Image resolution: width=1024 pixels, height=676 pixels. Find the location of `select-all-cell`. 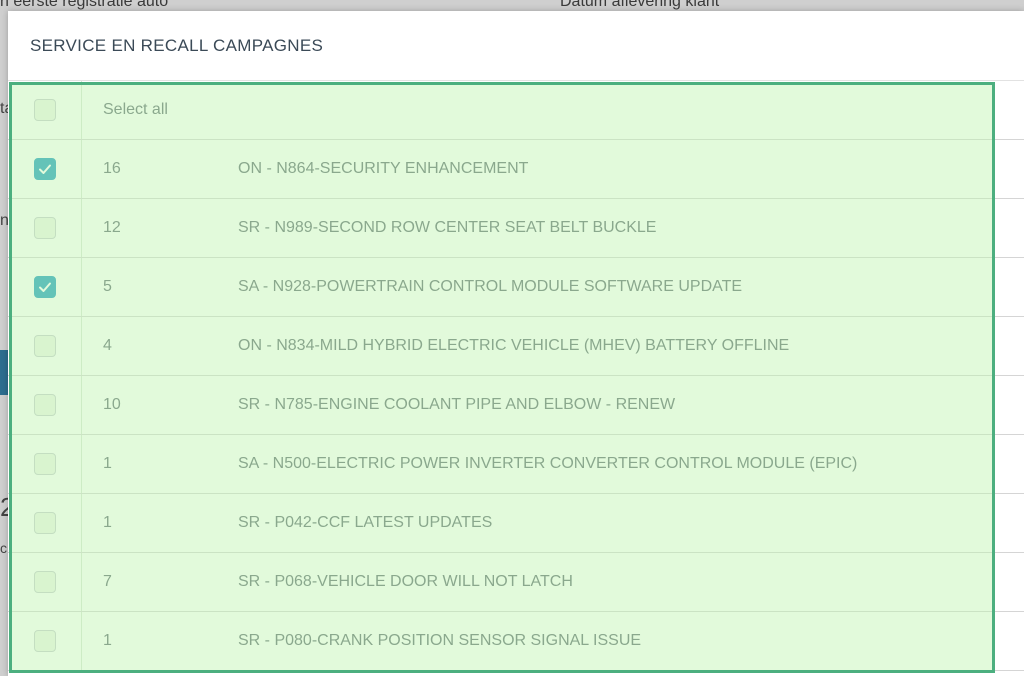

select-all-cell is located at coordinates (45, 110).